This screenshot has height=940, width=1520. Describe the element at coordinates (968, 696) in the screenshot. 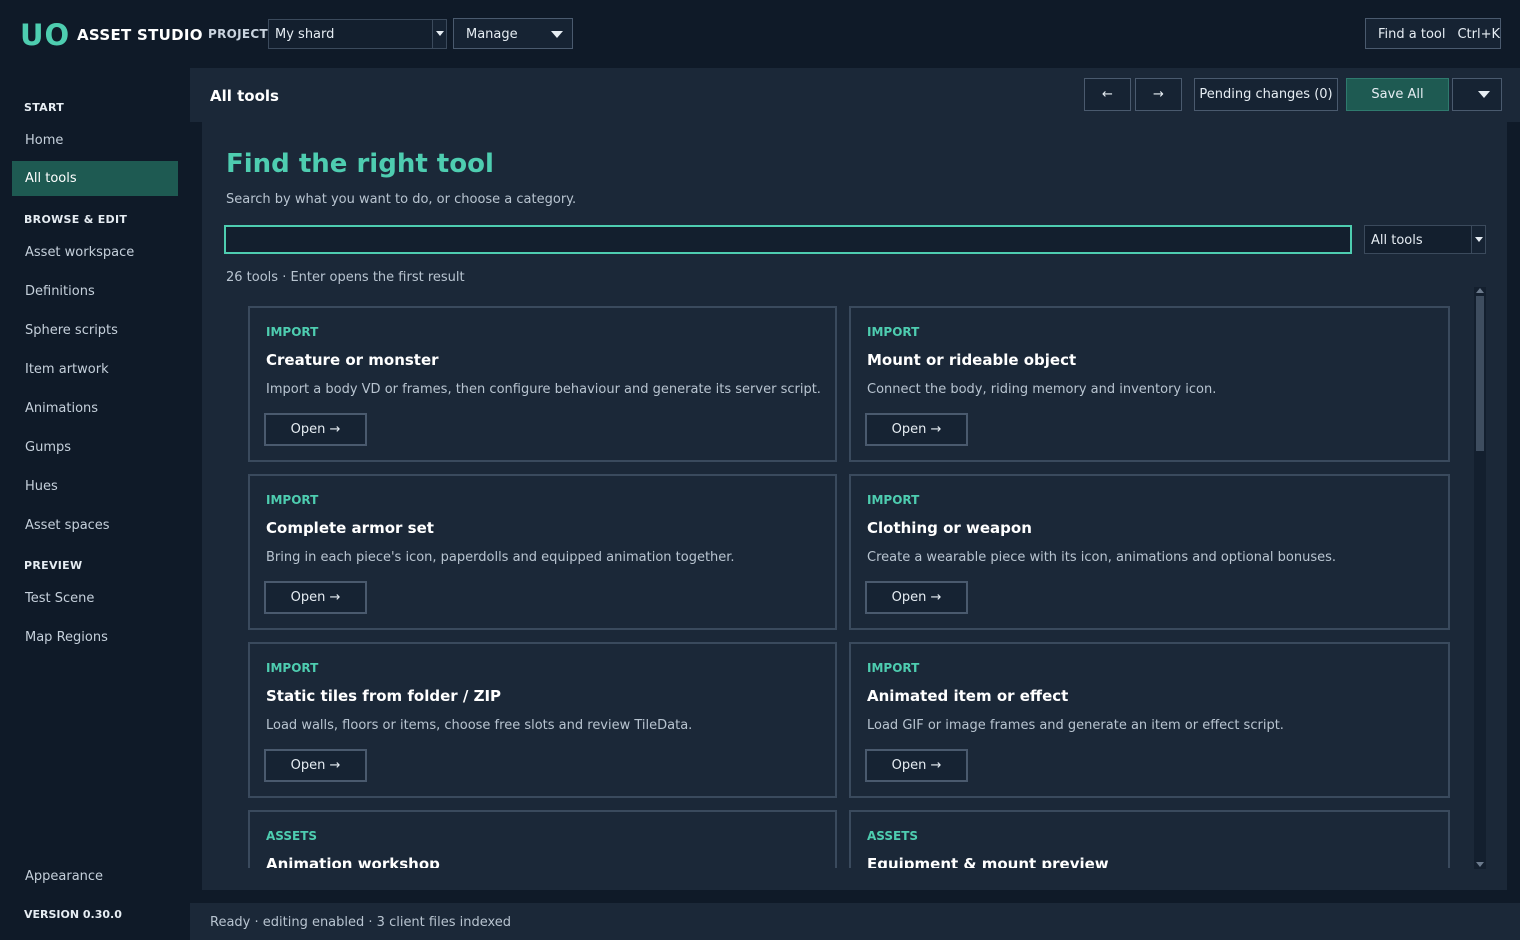

I see `tool-card-title: Animated item or effect` at that location.